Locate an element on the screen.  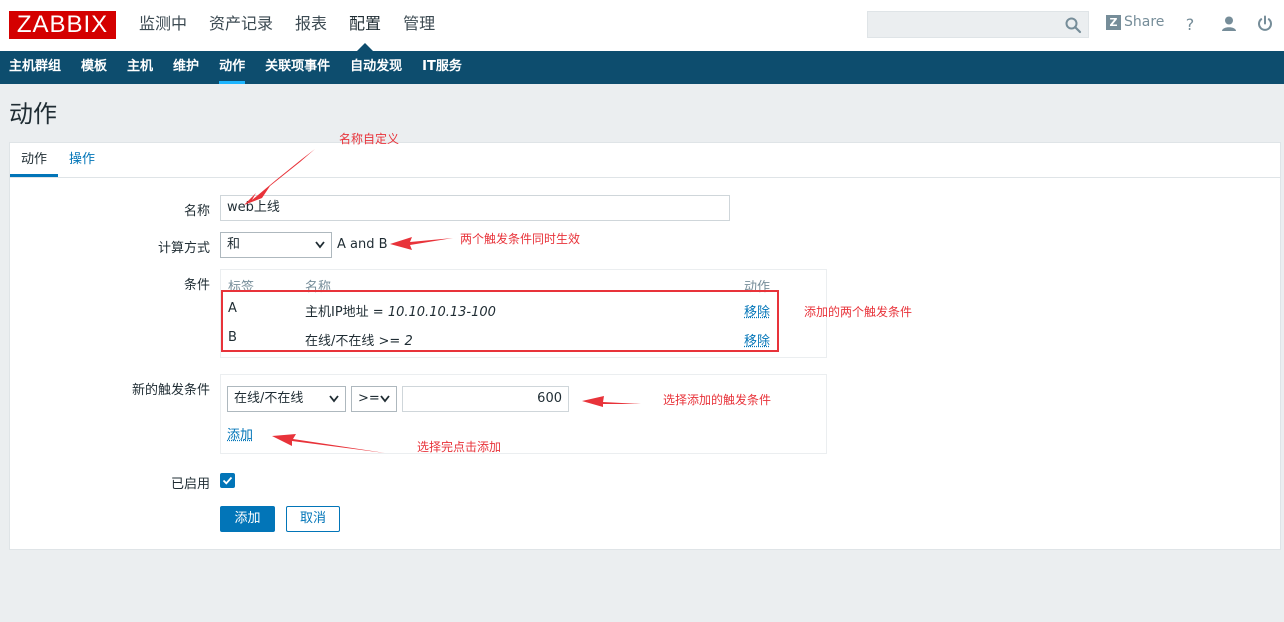
help-icon: ? is located at coordinates (1190, 24).